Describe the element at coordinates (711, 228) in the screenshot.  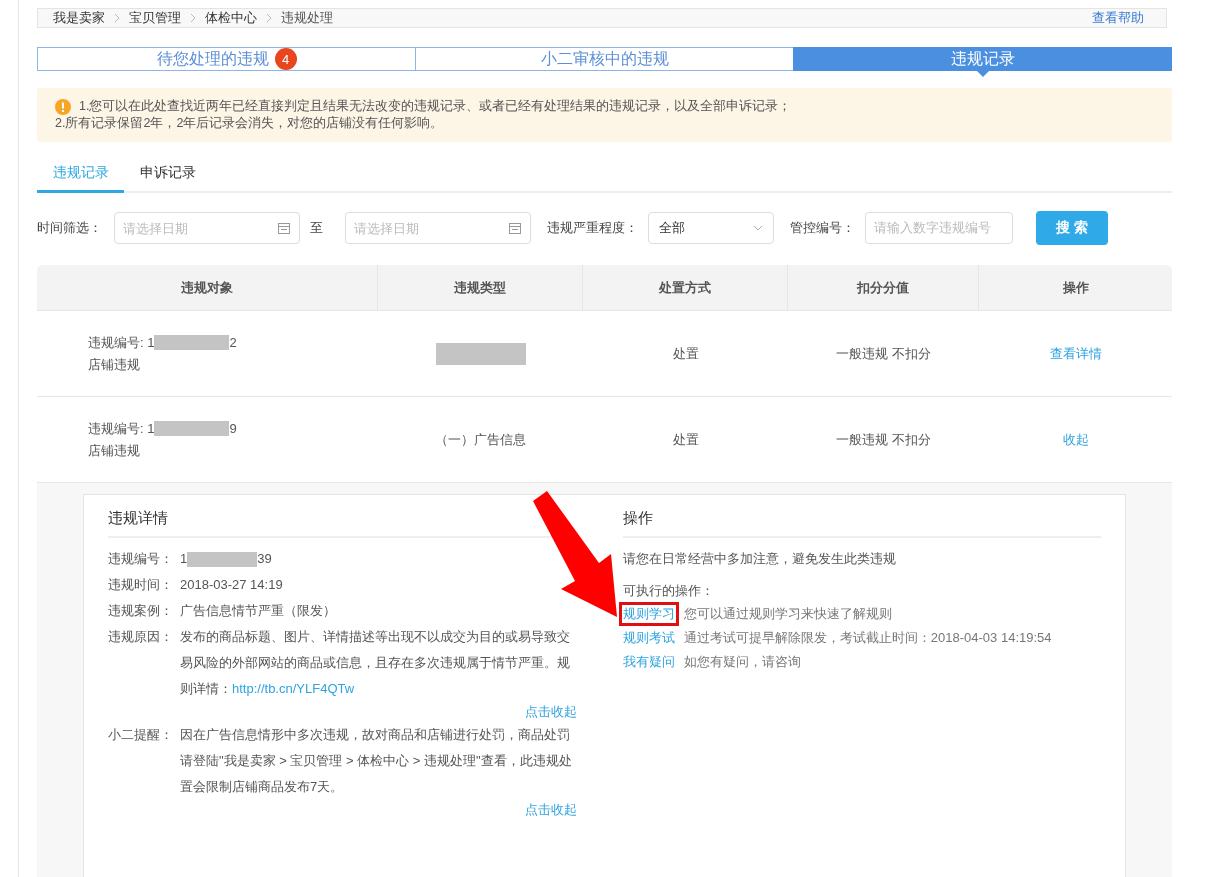
I see `severity-dropdown: 全部` at that location.